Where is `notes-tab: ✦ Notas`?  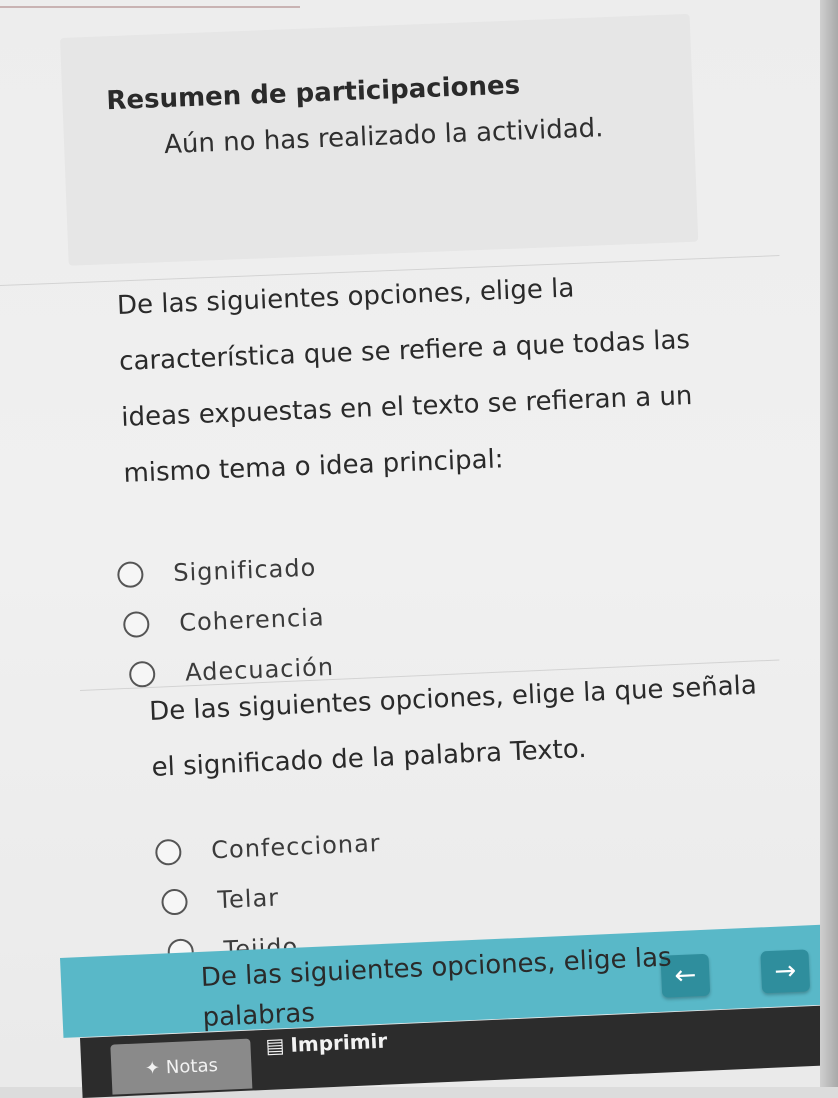 notes-tab: ✦ Notas is located at coordinates (181, 1066).